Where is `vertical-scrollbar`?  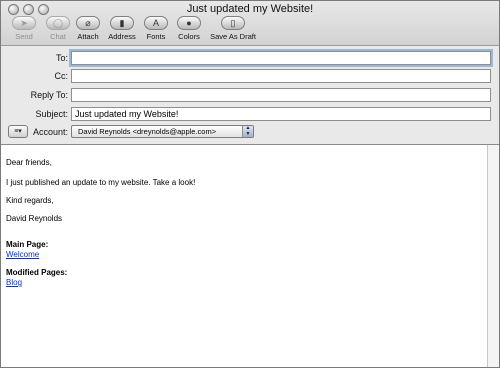
vertical-scrollbar is located at coordinates (493, 256).